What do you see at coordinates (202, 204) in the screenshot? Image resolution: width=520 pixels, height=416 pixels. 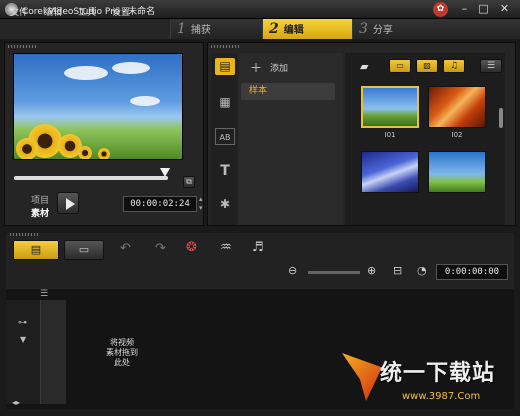 I see `timecode-spinner-icon: ▴ ▾` at bounding box center [202, 204].